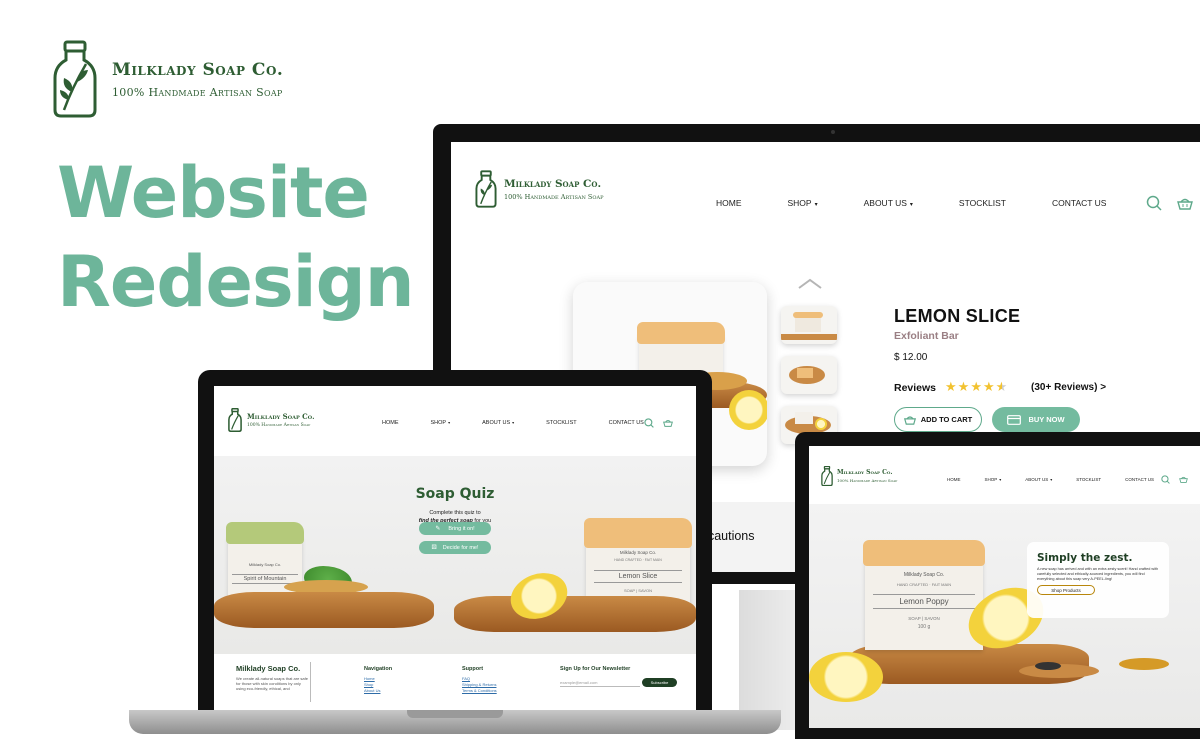 Image resolution: width=1200 pixels, height=739 pixels. I want to click on subscribe-button: Subscribe, so click(659, 682).